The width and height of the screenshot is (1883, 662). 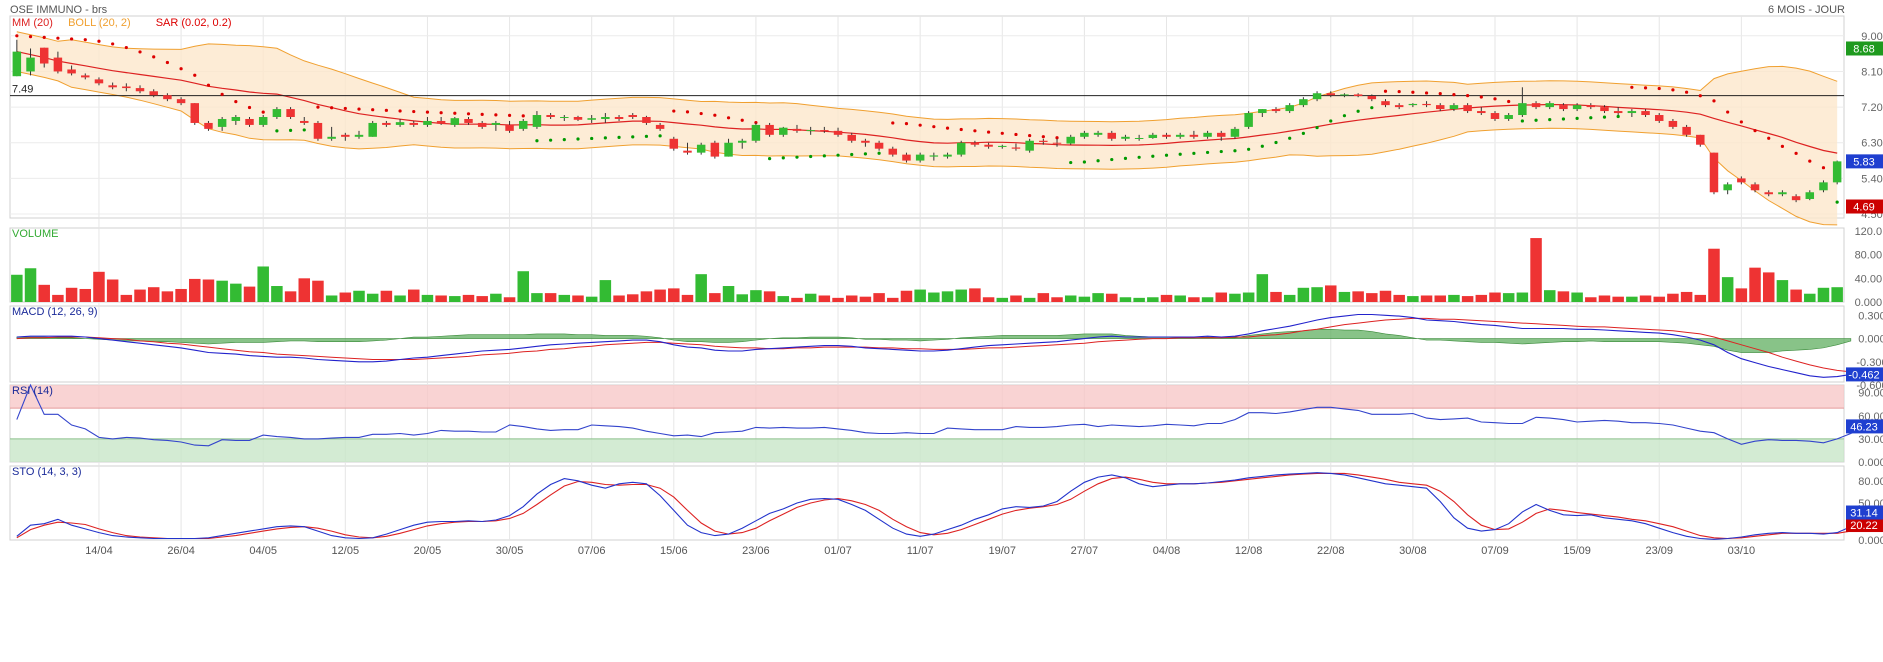 I want to click on rsi-badge: 46.23, so click(x=1864, y=427).